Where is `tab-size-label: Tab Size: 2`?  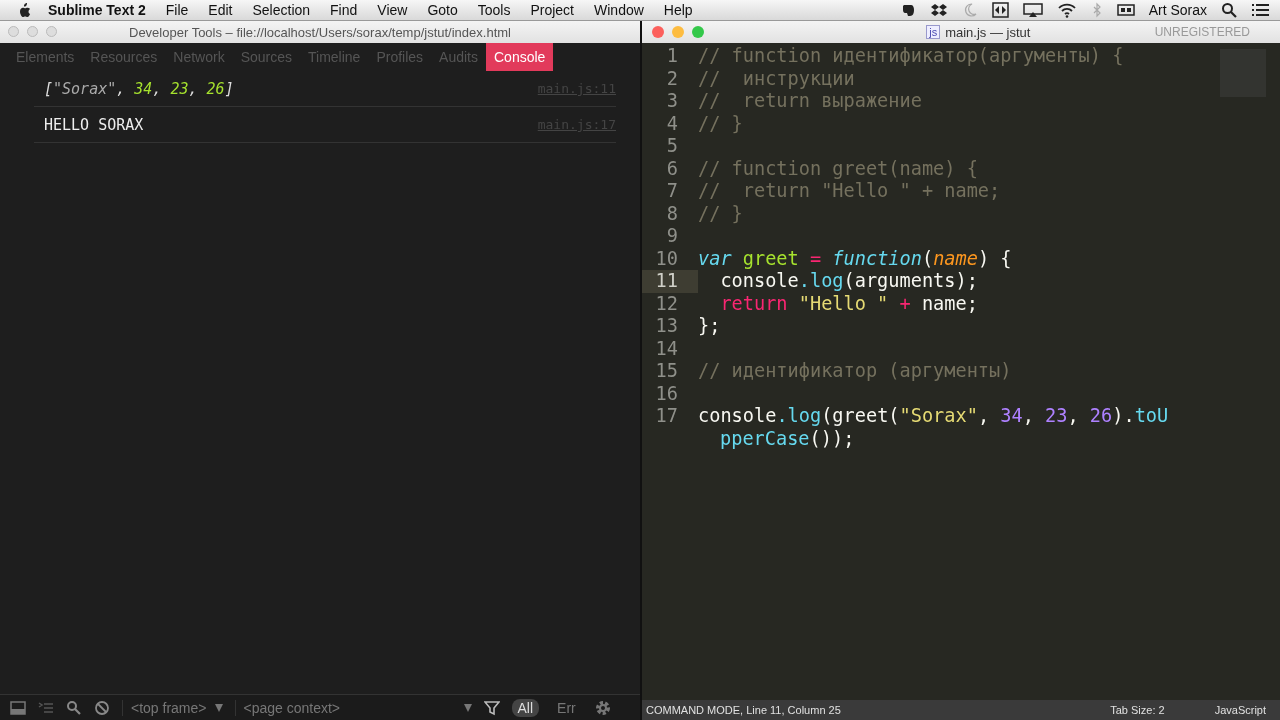
tab-size-label: Tab Size: 2 is located at coordinates (1162, 710).